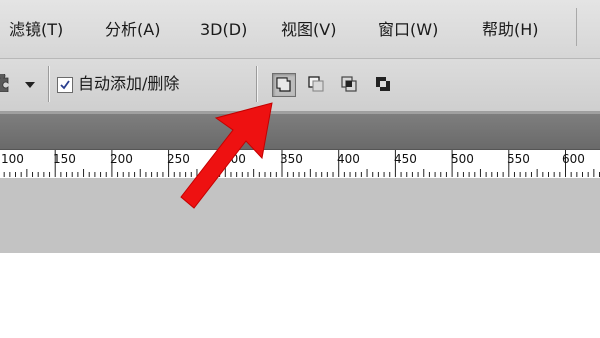 This screenshot has height=338, width=600. Describe the element at coordinates (300, 130) in the screenshot. I see `document-tab-strip` at that location.